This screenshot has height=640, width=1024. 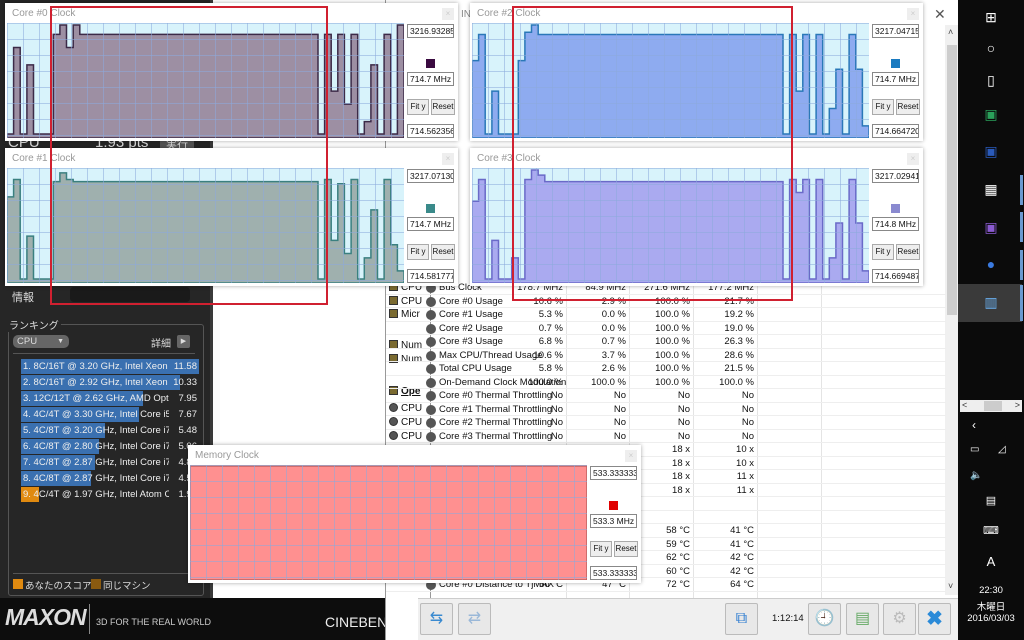 I want to click on globe-icon: ●, so click(x=991, y=264).